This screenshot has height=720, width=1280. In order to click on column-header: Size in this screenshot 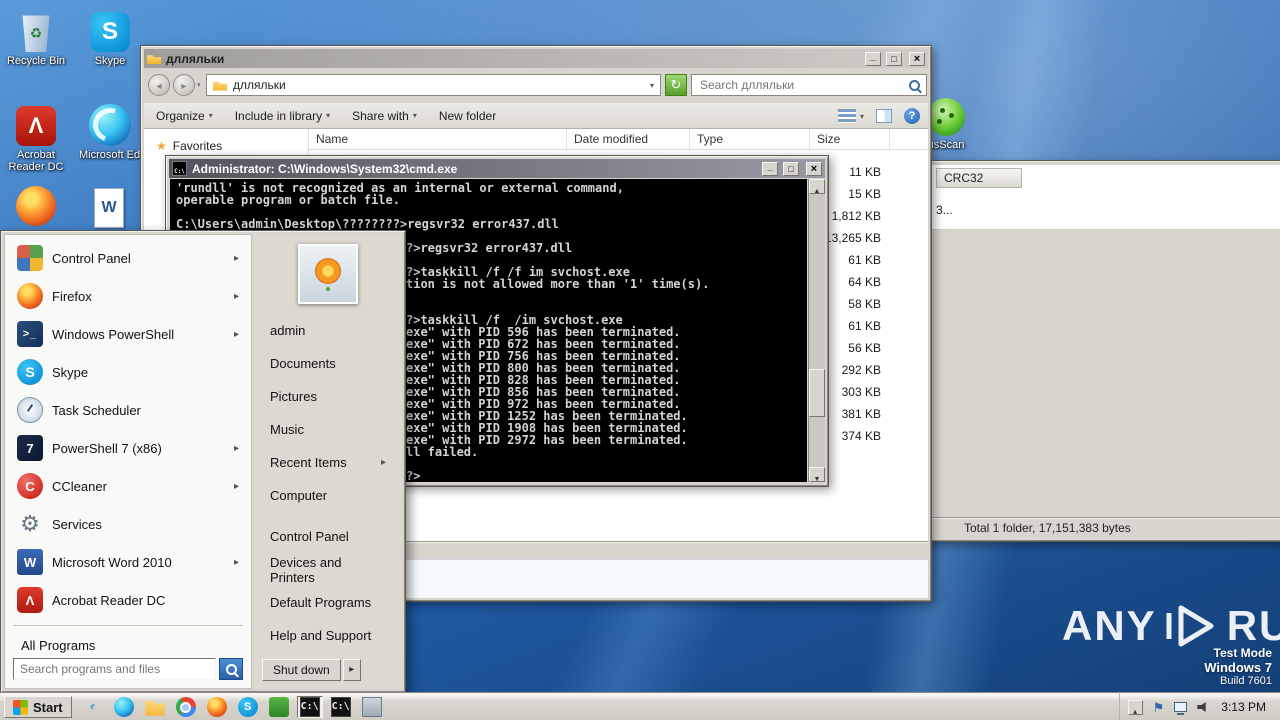, I will do `click(850, 139)`.